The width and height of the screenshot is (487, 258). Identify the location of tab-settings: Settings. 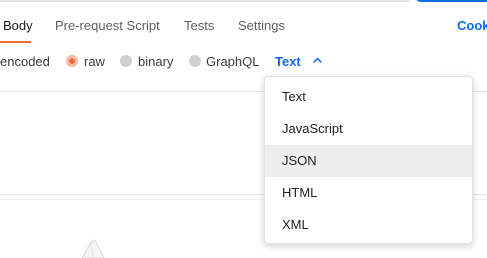
(261, 25).